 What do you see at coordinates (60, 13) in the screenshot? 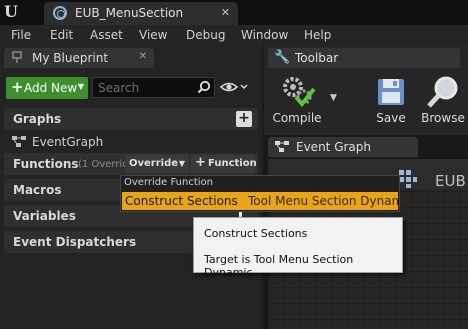
I see `blueprint-circle-icon` at bounding box center [60, 13].